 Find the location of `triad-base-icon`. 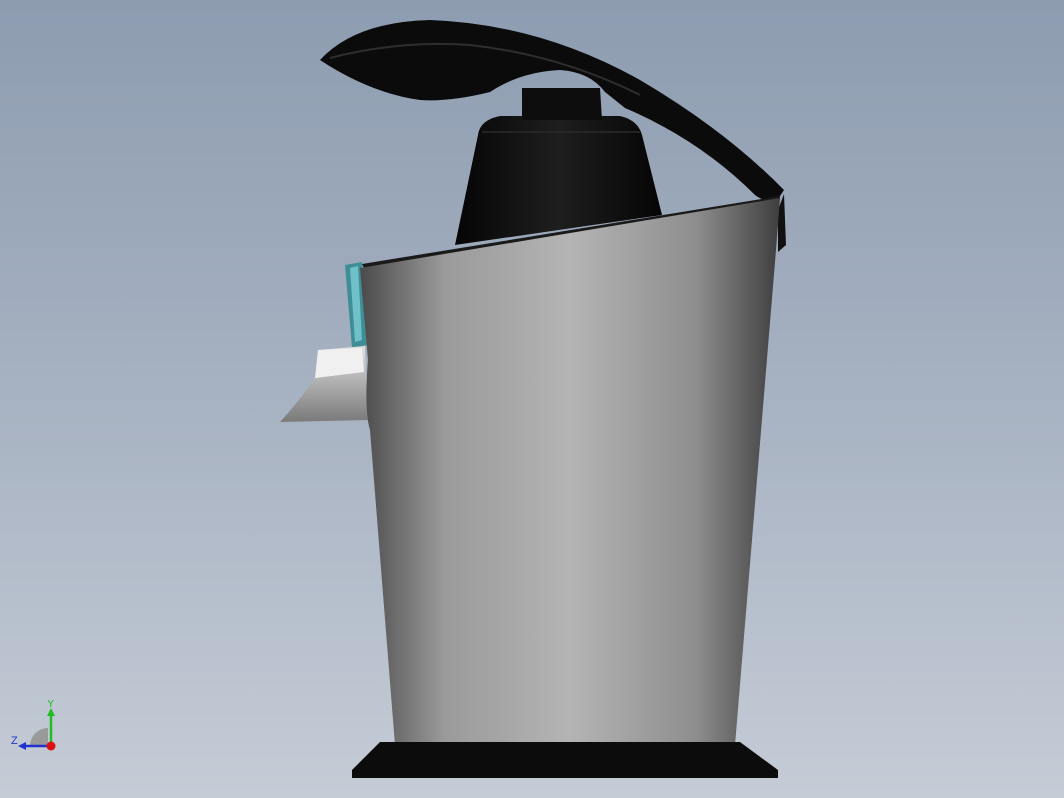

triad-base-icon is located at coordinates (39, 737).